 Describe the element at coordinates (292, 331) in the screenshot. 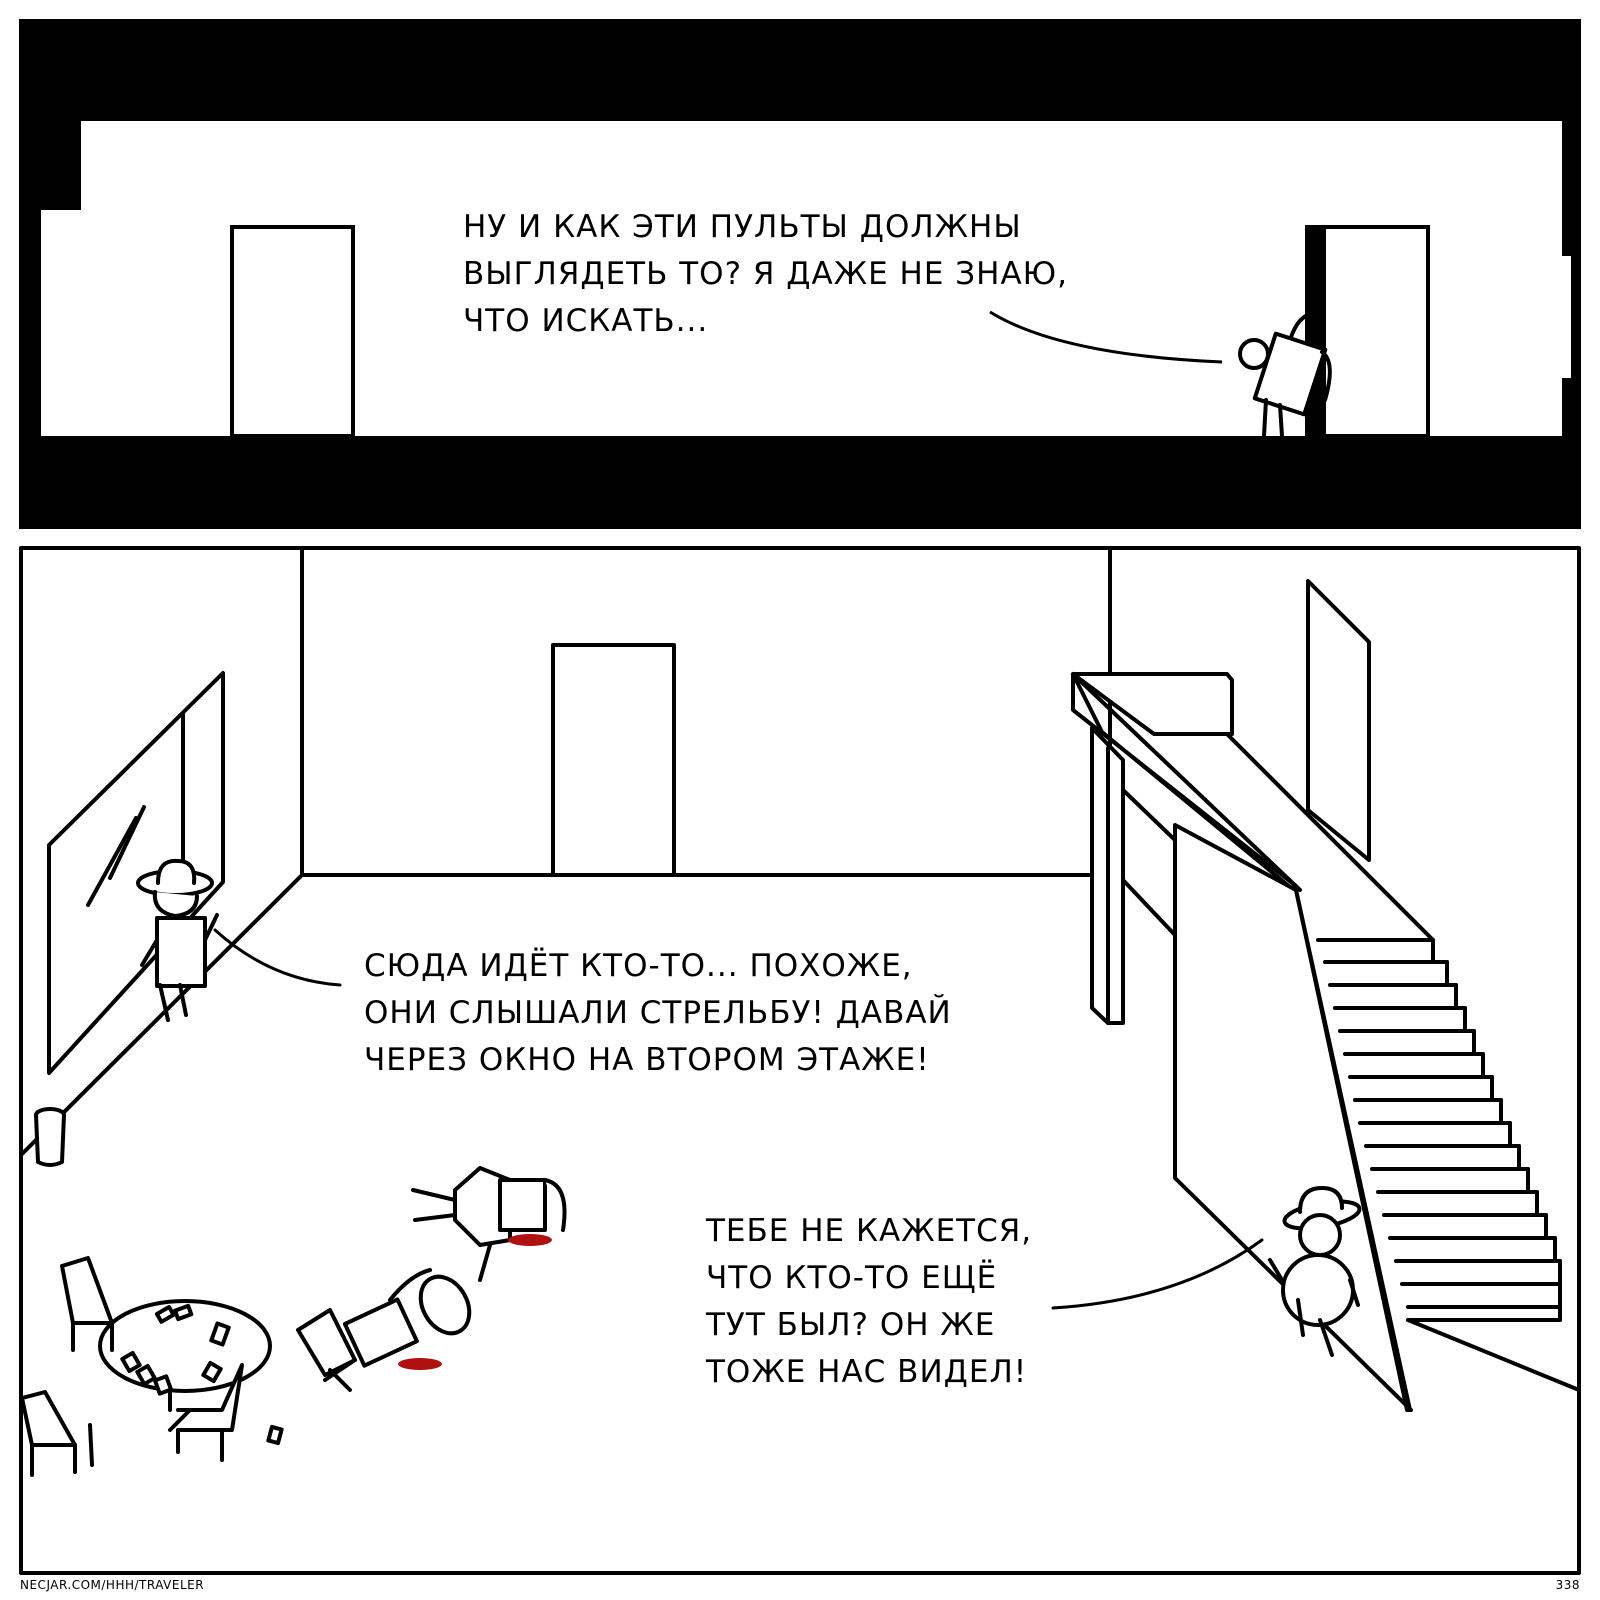

I see `door-left` at that location.